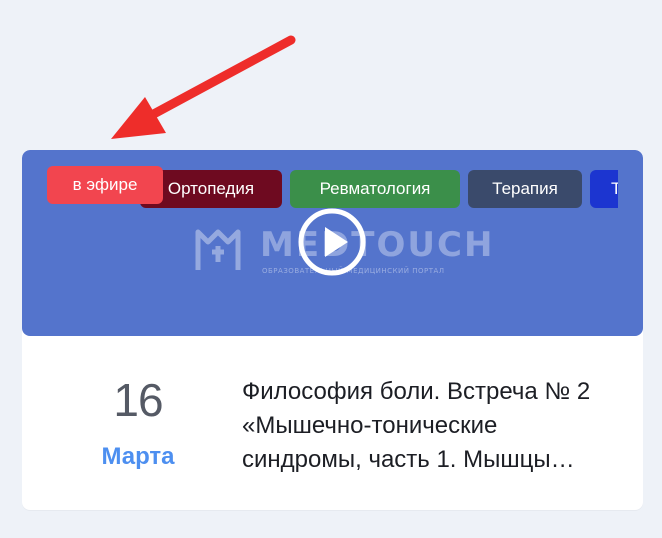 Image resolution: width=662 pixels, height=538 pixels. I want to click on event-date-month: Марта, so click(138, 456).